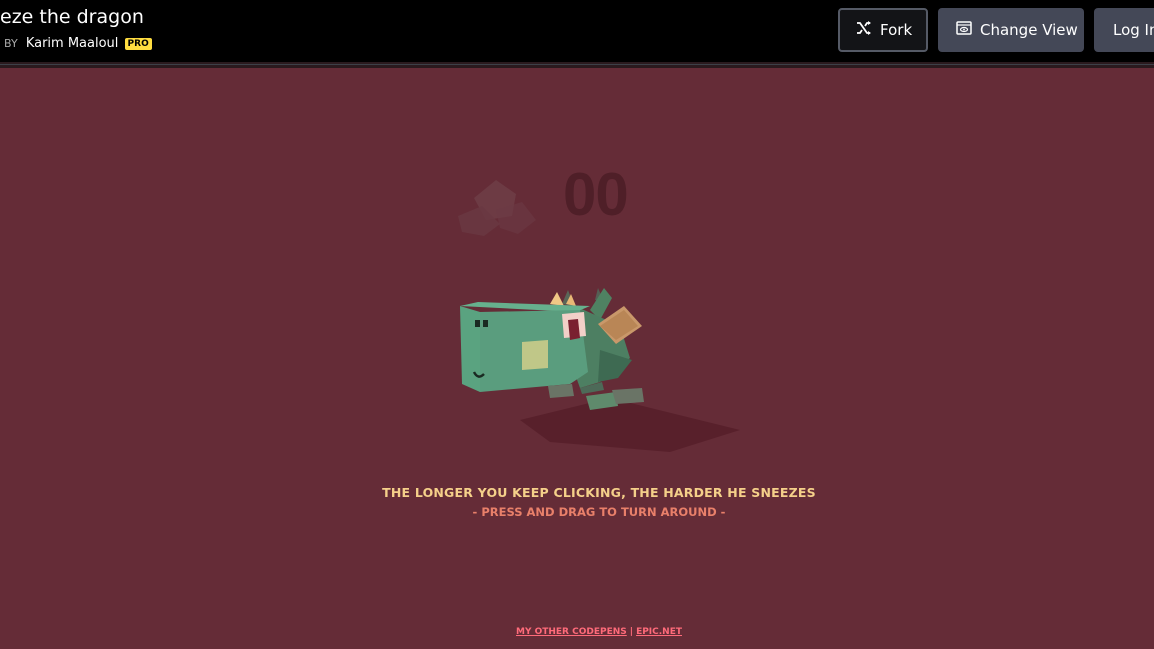 The height and width of the screenshot is (649, 1154). Describe the element at coordinates (599, 512) in the screenshot. I see `drag-hint-text: - PRESS AND DRAG TO TURN AROUND -` at that location.